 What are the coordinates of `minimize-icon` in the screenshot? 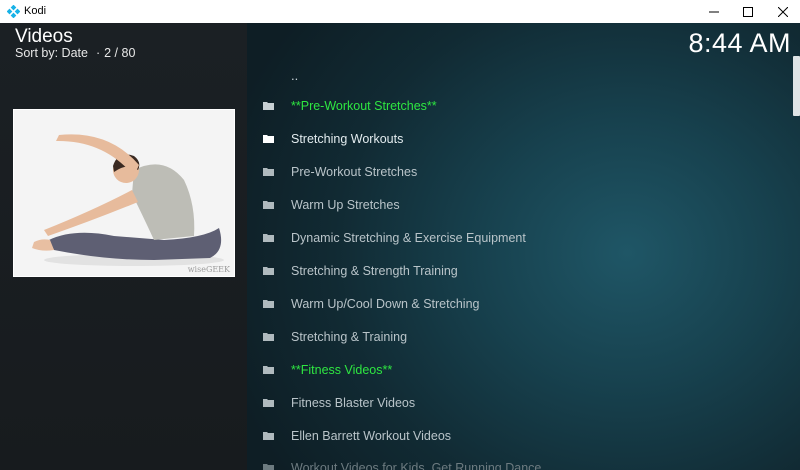 It's located at (714, 11).